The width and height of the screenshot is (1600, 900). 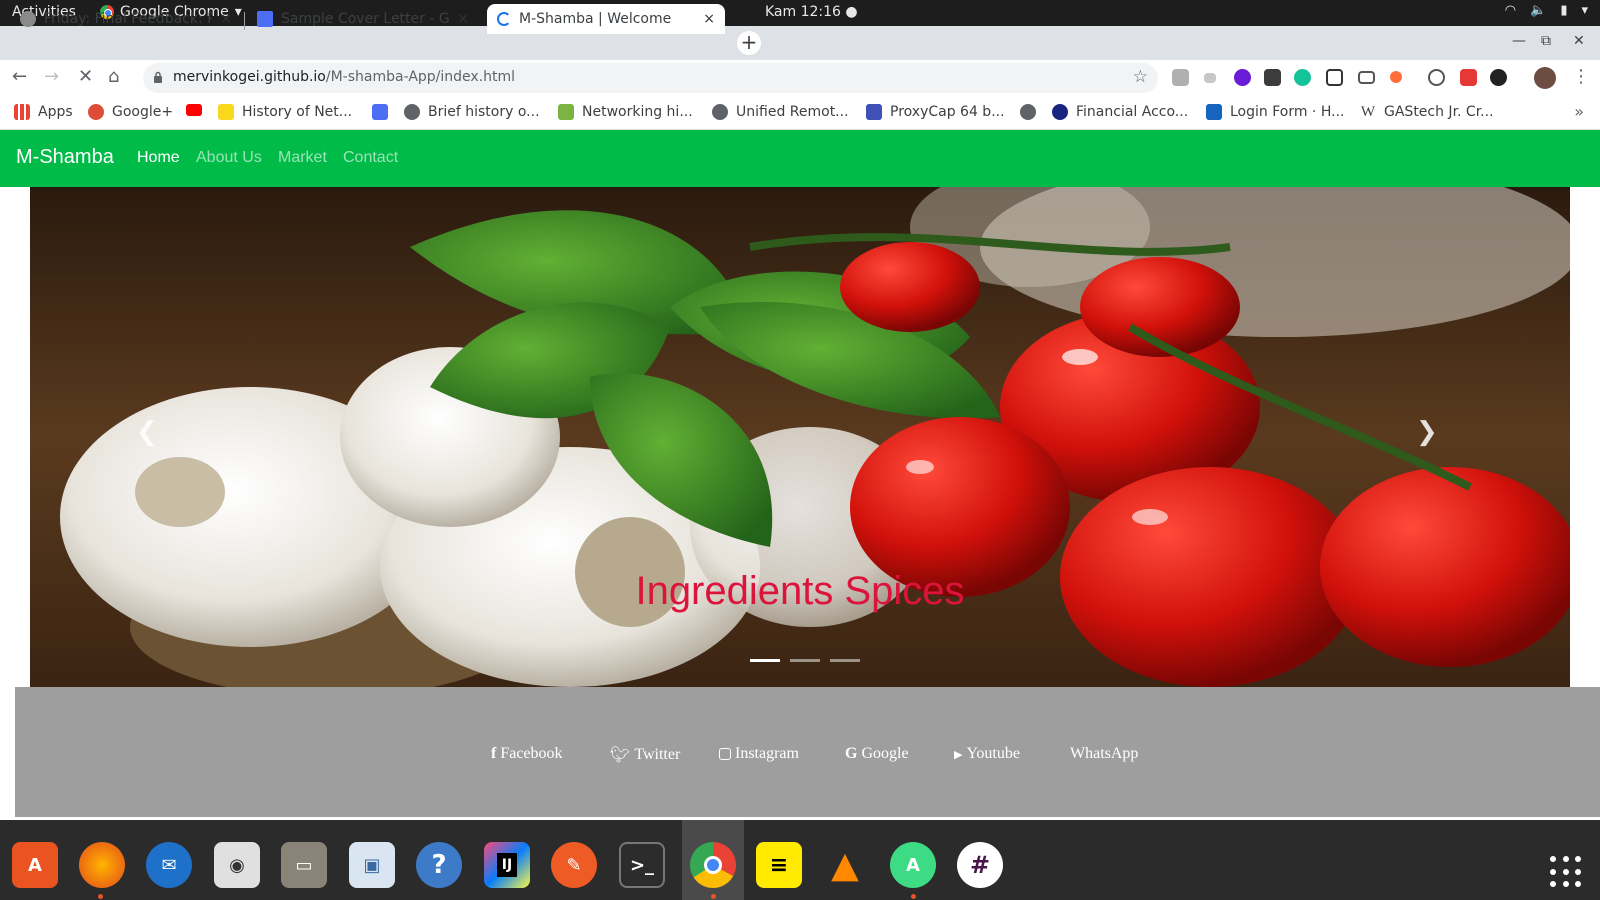 I want to click on notes-icon: ≡, so click(x=779, y=865).